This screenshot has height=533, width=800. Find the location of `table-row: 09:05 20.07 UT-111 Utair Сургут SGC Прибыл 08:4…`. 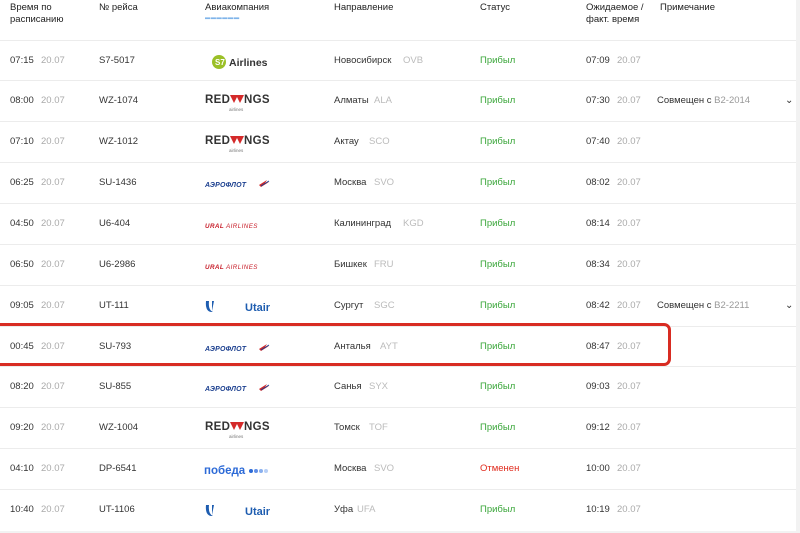

table-row: 09:05 20.07 UT-111 Utair Сургут SGC Прибыл 08:4… is located at coordinates (398, 306).